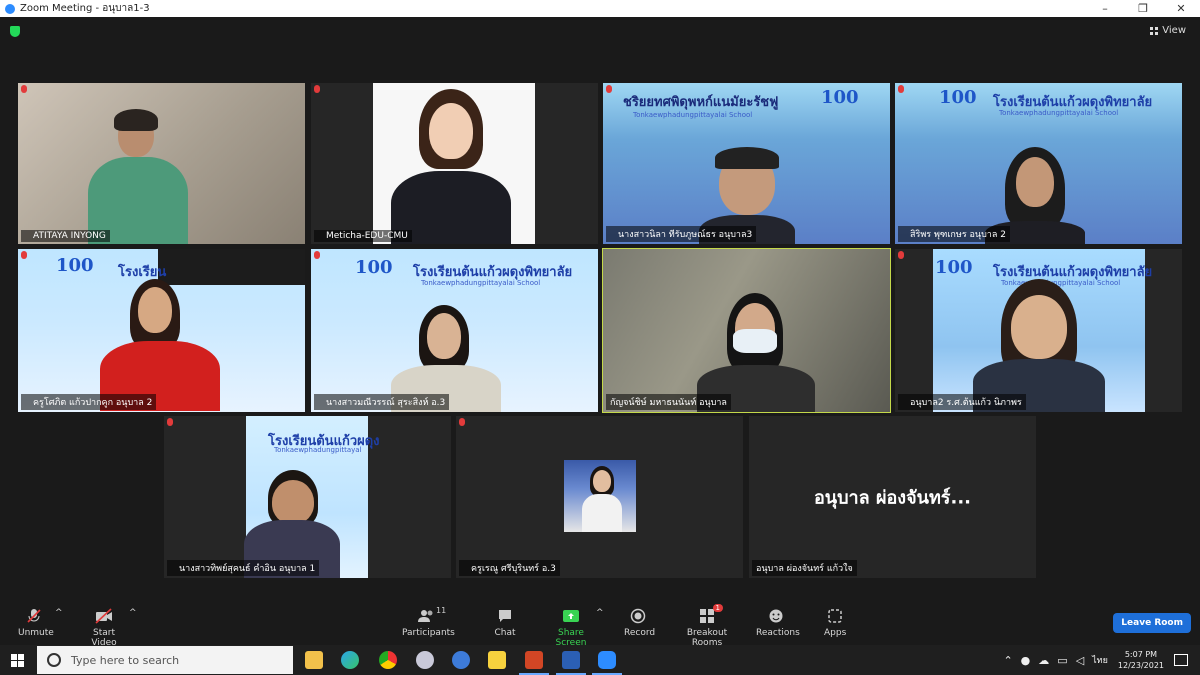  What do you see at coordinates (388, 660) in the screenshot?
I see `chrome-icon` at bounding box center [388, 660].